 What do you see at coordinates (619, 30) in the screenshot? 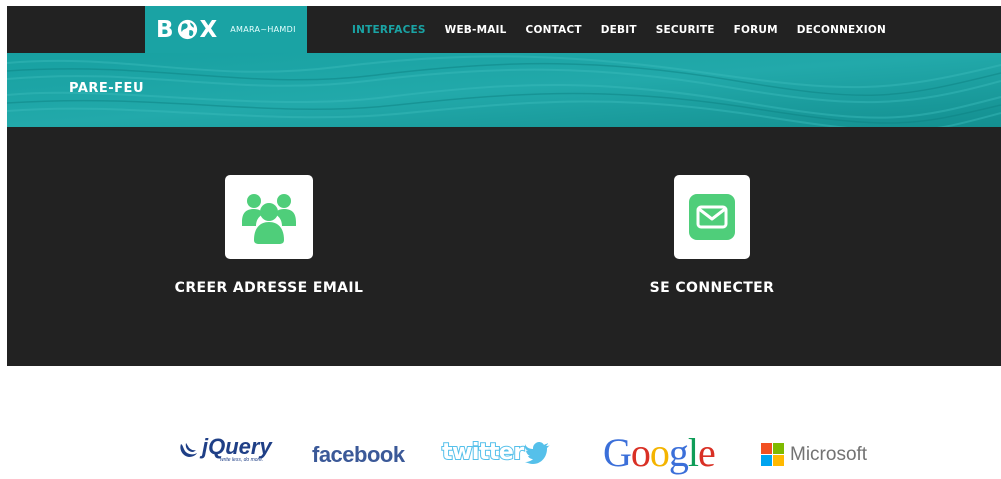
I see `nav-item-debit: DEBIT` at bounding box center [619, 30].